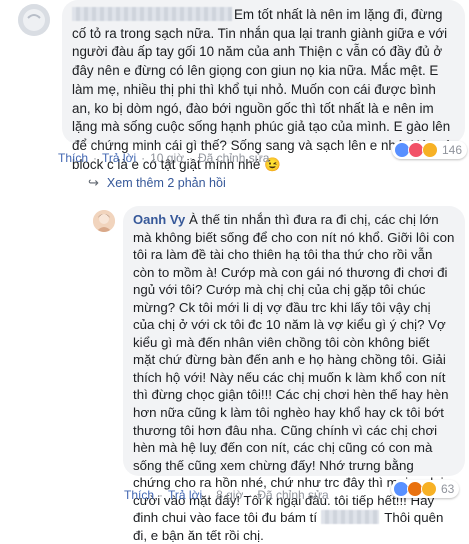 This screenshot has width=469, height=544. Describe the element at coordinates (167, 158) in the screenshot. I see `timestamp: 10 giờ` at that location.